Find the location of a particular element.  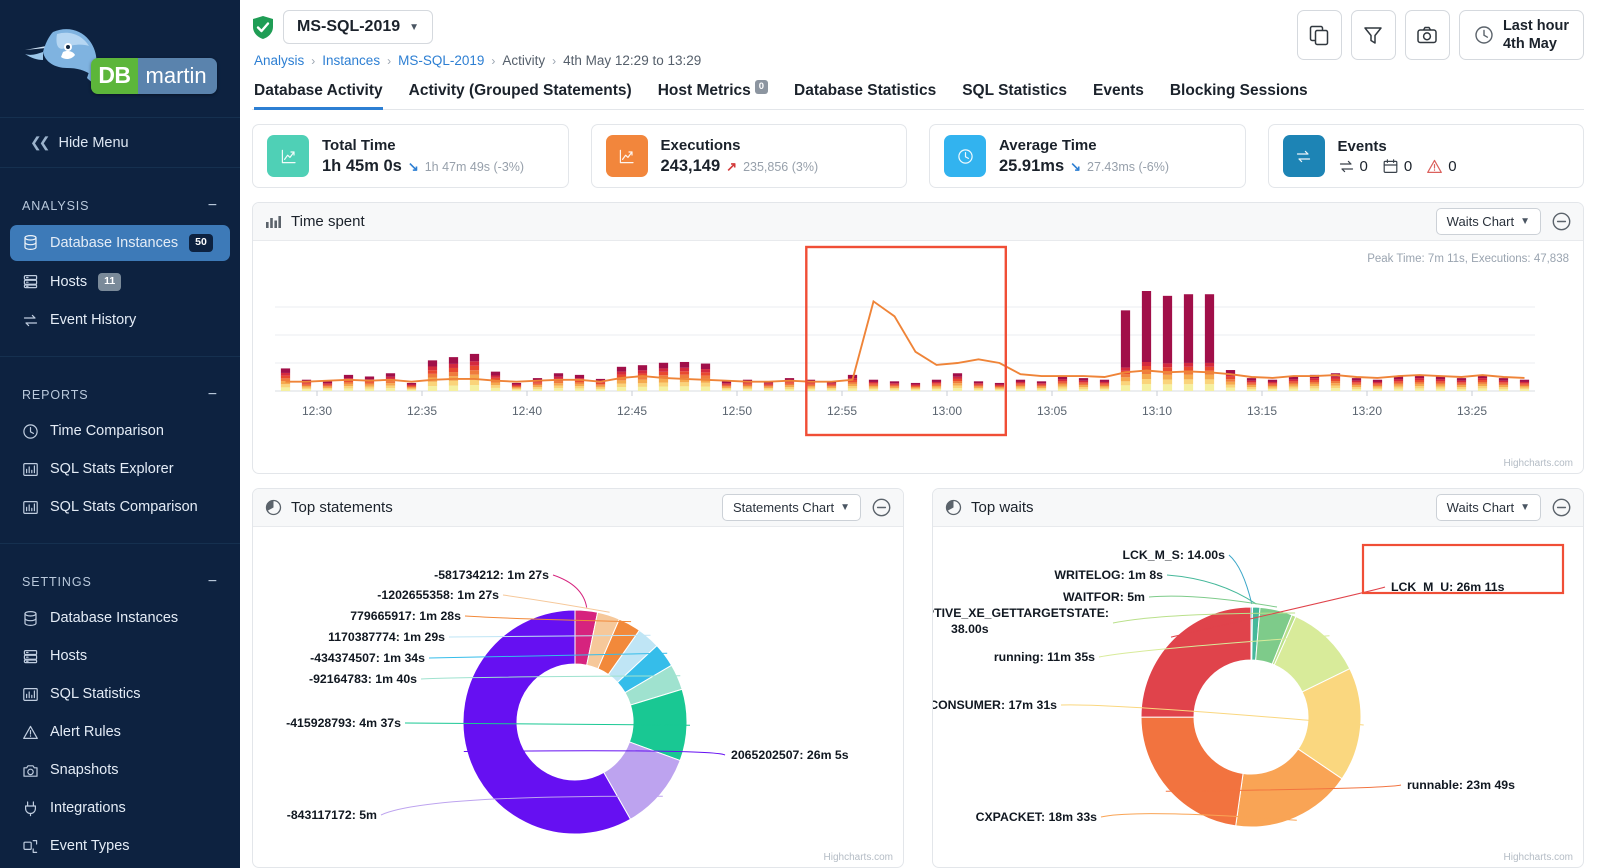

tab-database-statistics: Database Statistics is located at coordinates (865, 95).